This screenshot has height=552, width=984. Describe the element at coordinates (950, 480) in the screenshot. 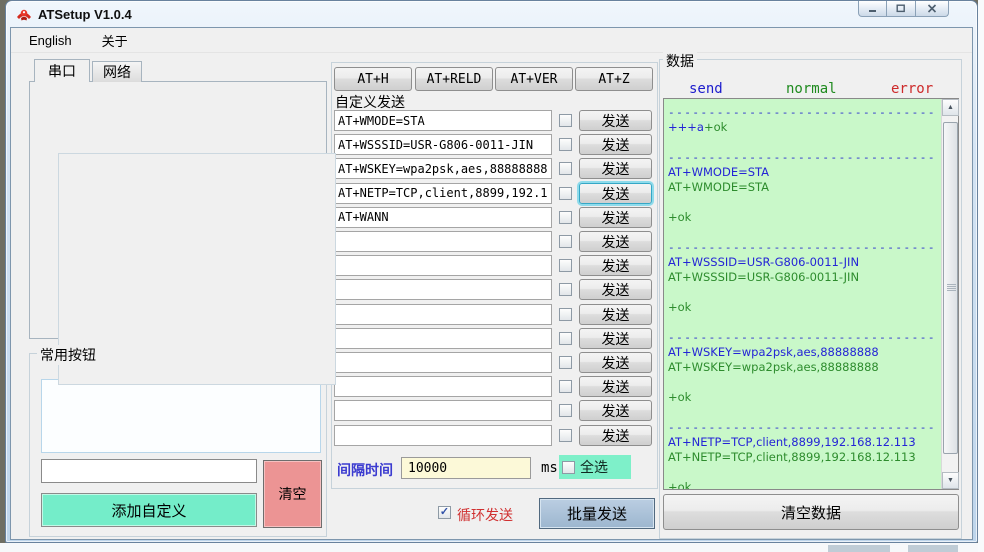

I see `scroll-down-icon: ▼` at that location.